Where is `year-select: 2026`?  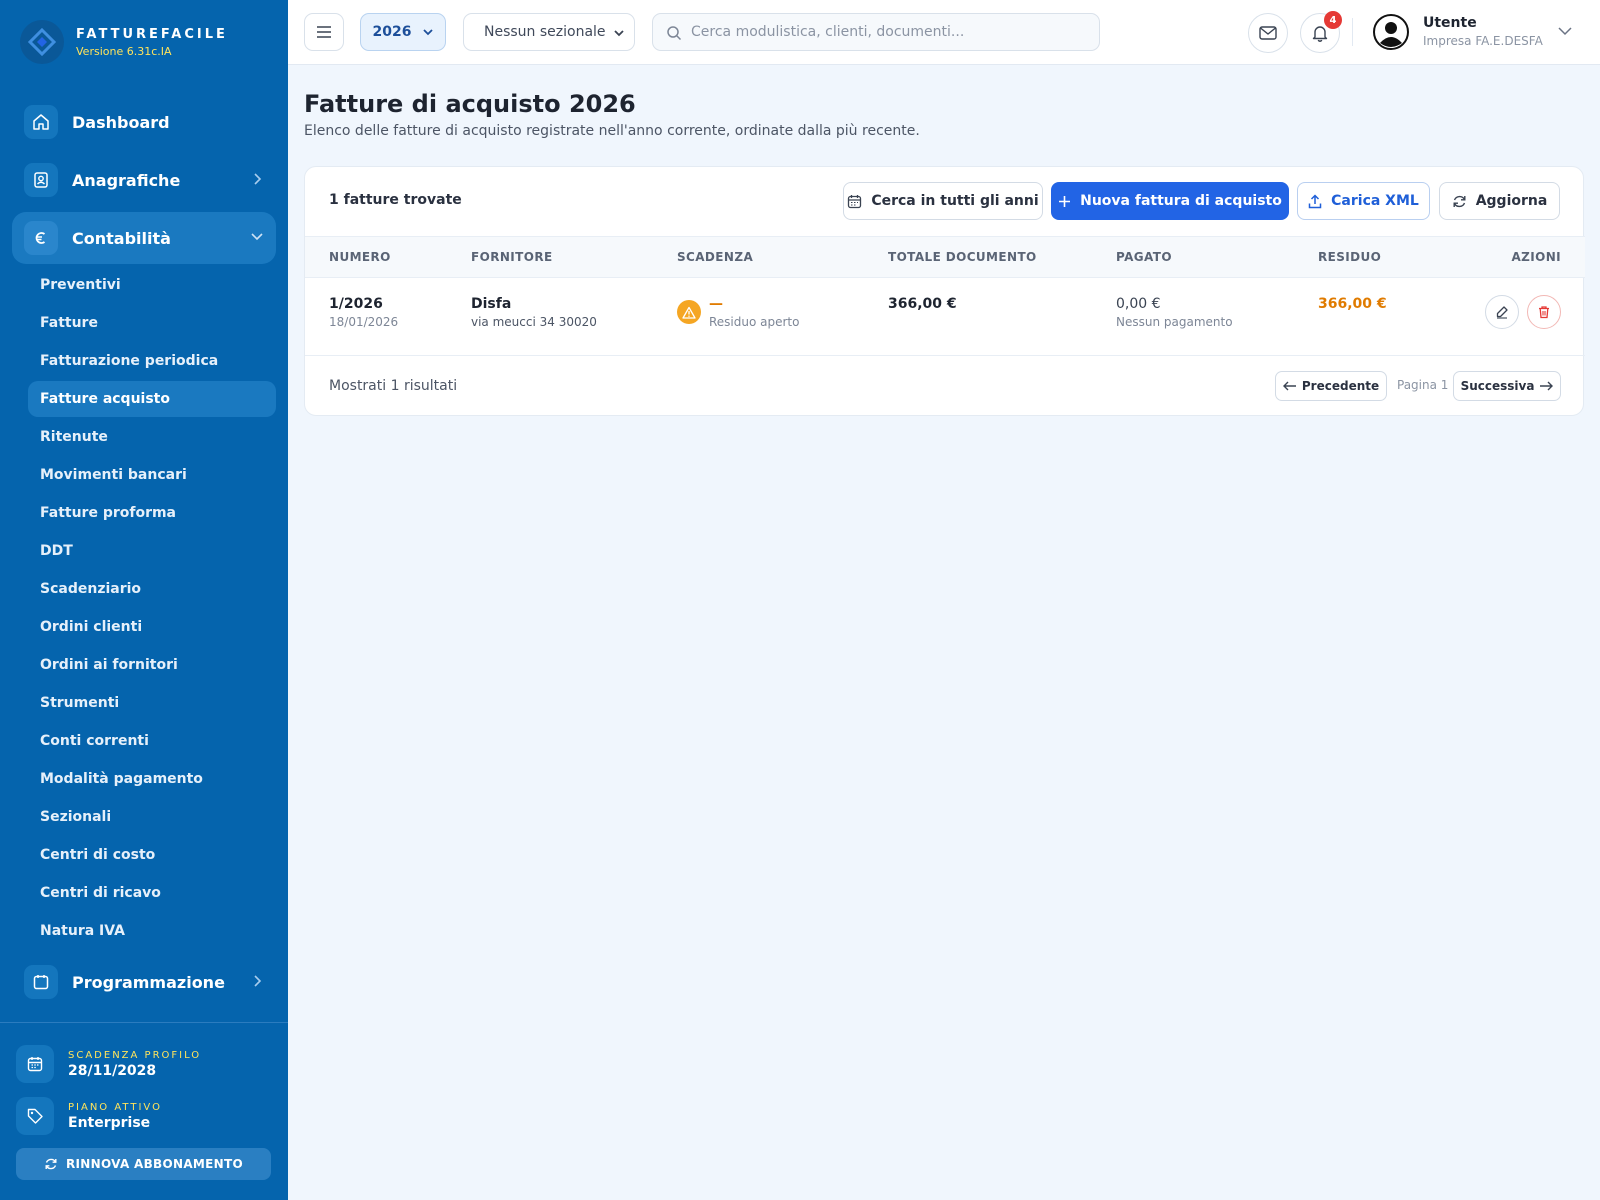 year-select: 2026 is located at coordinates (403, 32).